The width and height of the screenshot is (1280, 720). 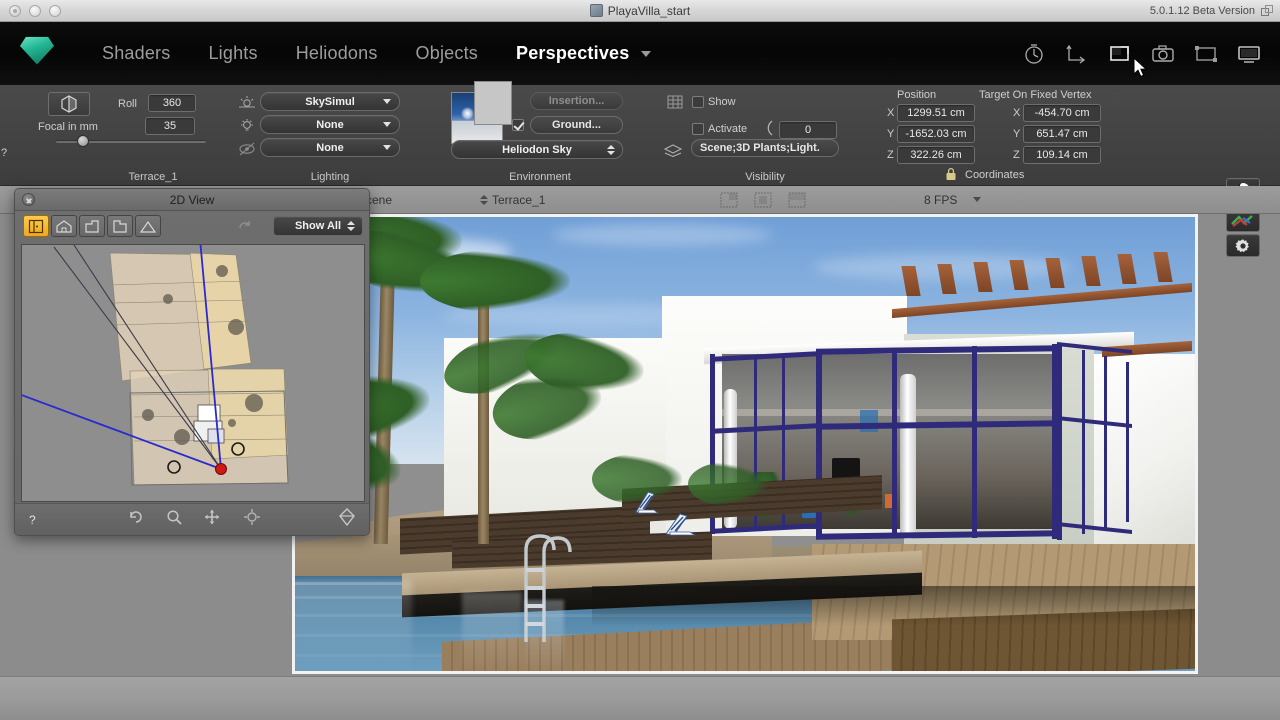 What do you see at coordinates (1017, 113) in the screenshot?
I see `target-x-axis: X` at bounding box center [1017, 113].